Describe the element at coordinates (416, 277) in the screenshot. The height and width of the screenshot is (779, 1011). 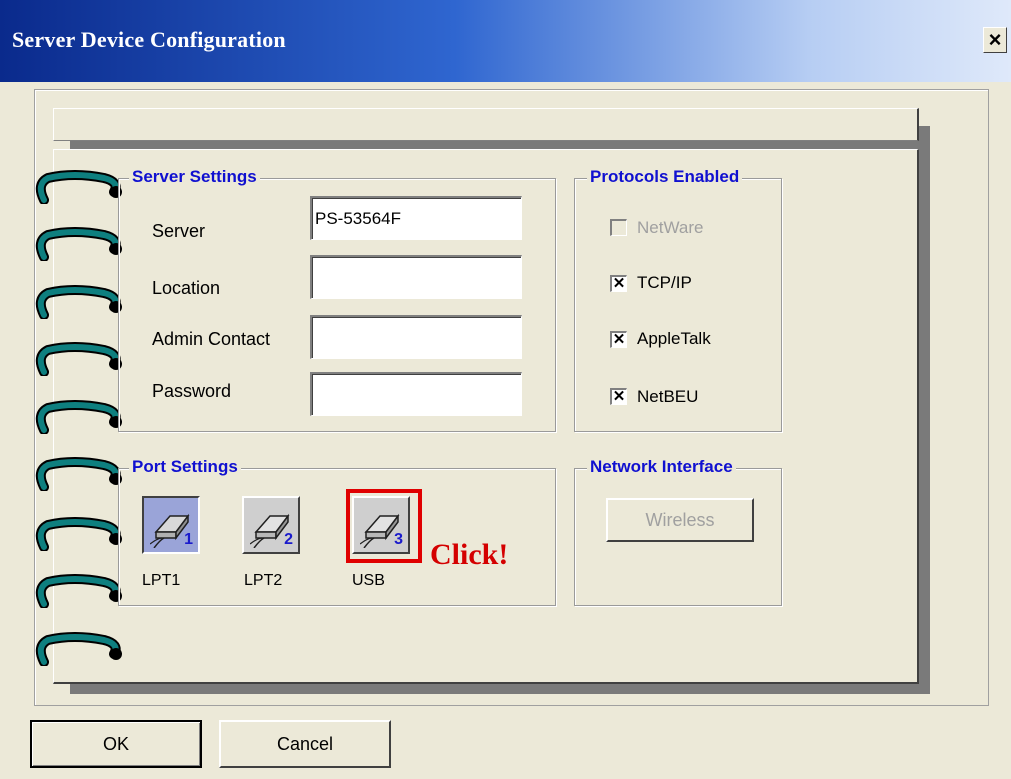
I see `location-input` at that location.